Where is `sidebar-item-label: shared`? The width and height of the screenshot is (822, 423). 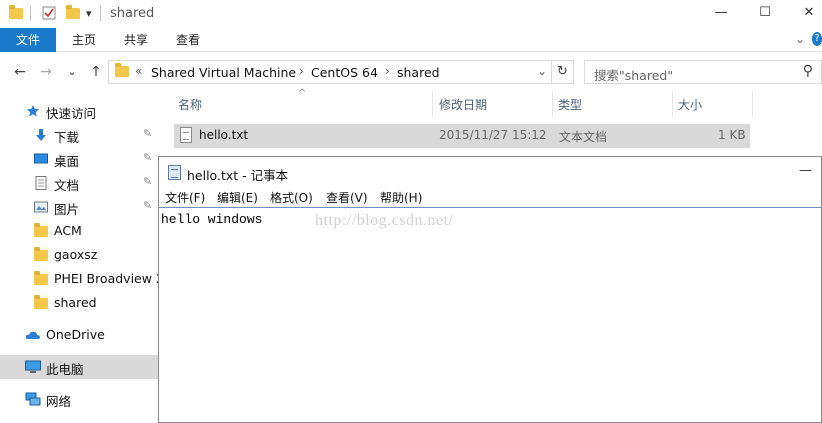 sidebar-item-label: shared is located at coordinates (75, 302).